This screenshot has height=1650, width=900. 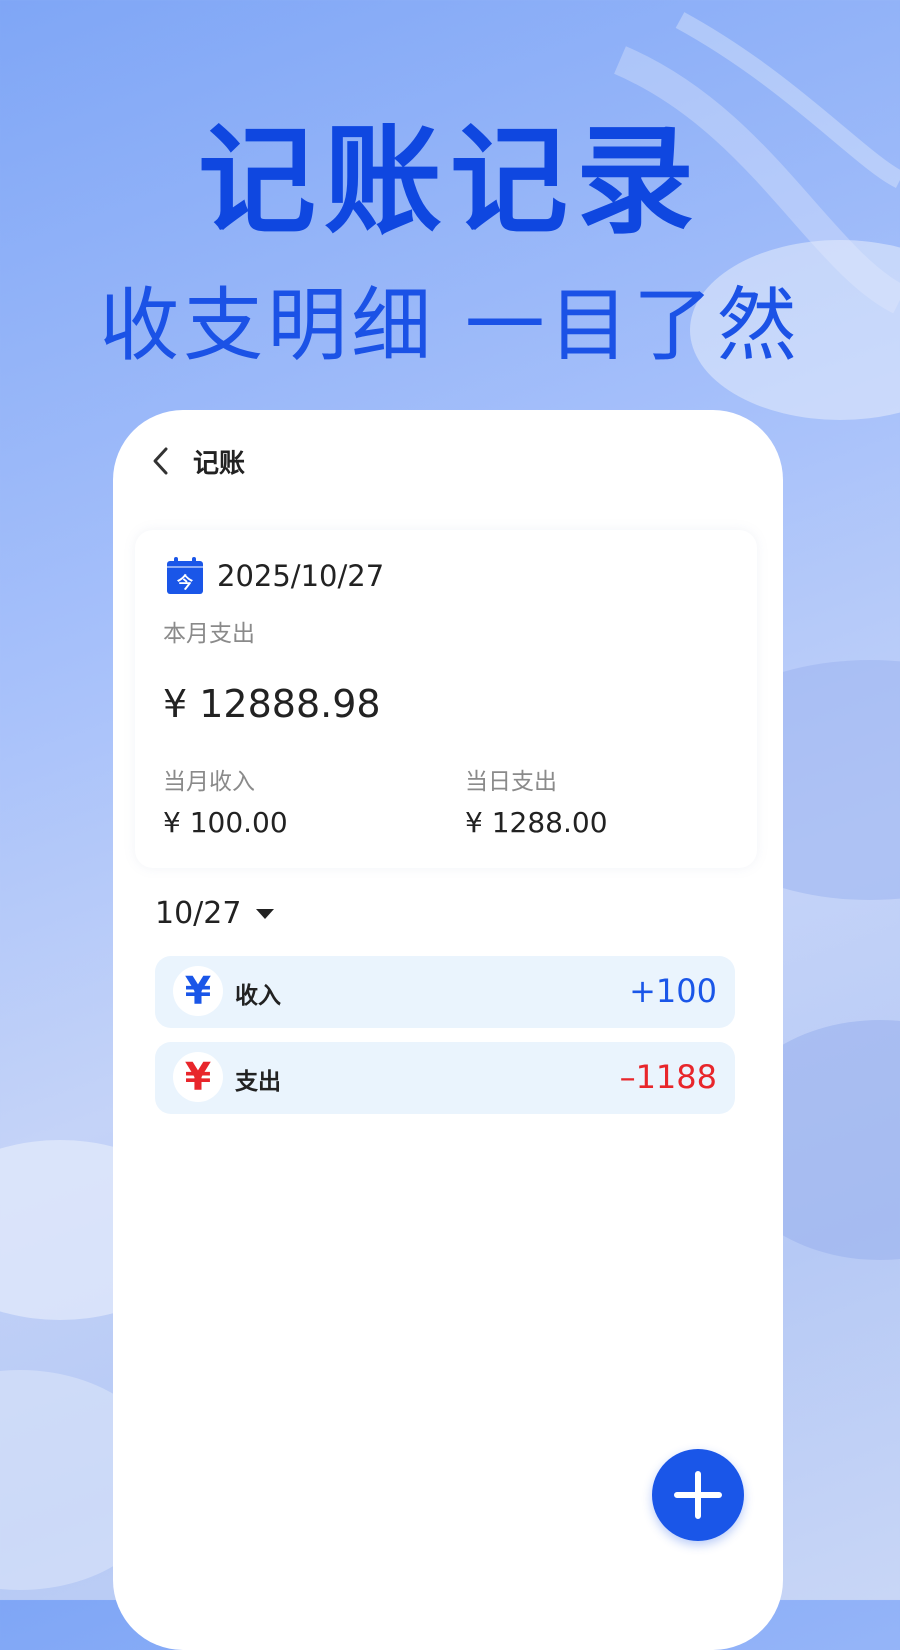 What do you see at coordinates (198, 913) in the screenshot?
I see `day-filter-label: 10/27` at bounding box center [198, 913].